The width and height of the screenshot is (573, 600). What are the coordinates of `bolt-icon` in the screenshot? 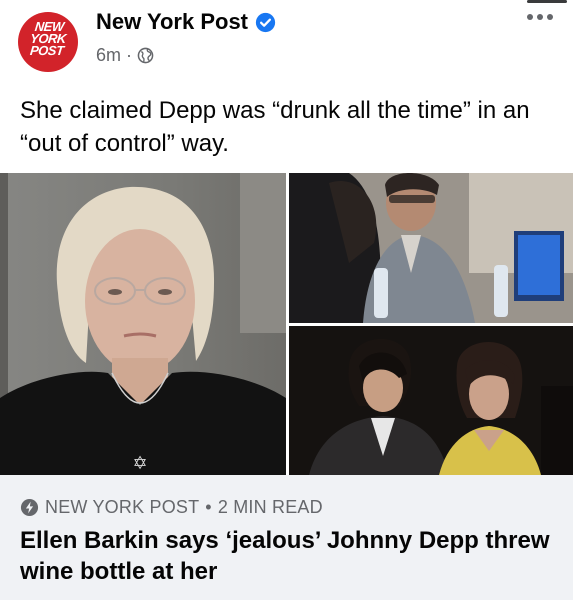 It's located at (29, 507).